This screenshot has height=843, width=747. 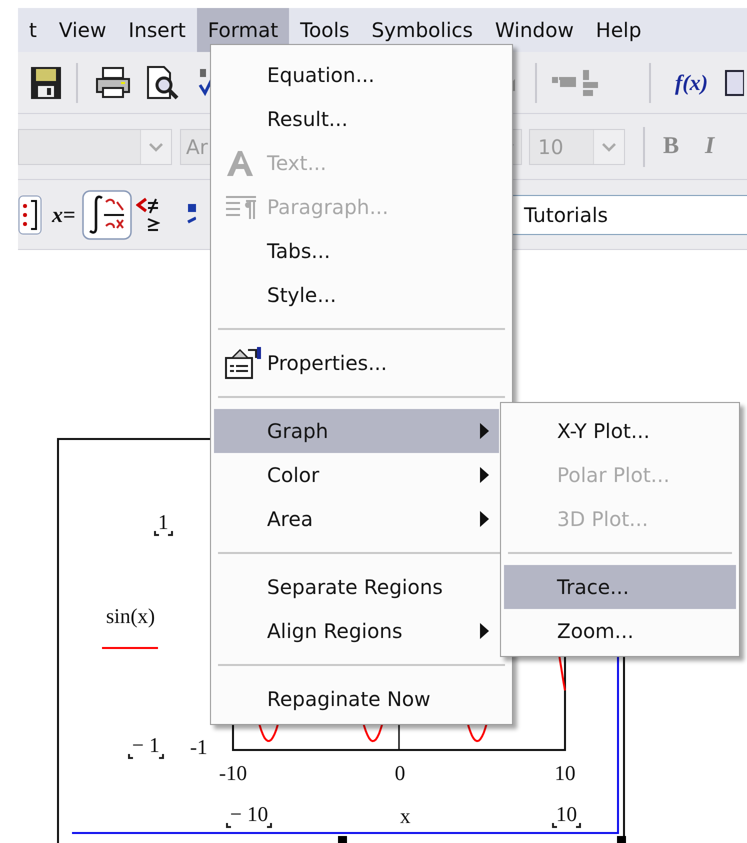 I want to click on align-left-icon, so click(x=590, y=83).